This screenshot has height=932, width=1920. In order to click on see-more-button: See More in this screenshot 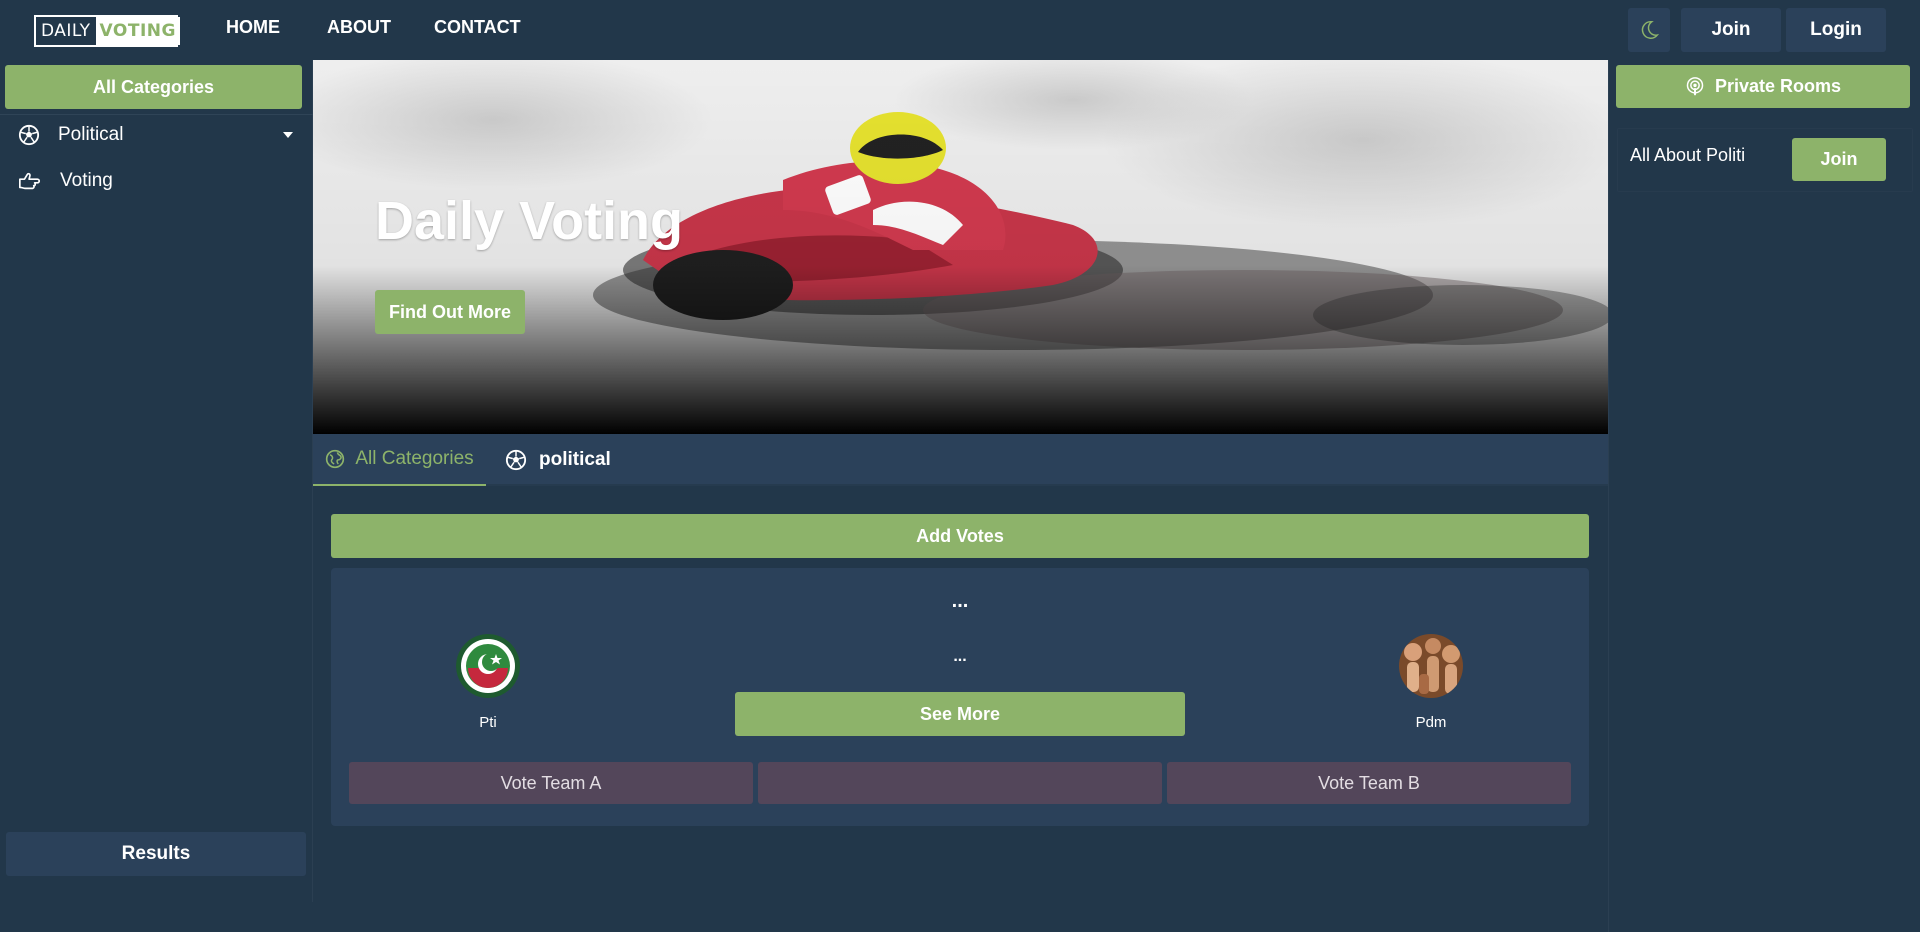, I will do `click(960, 714)`.